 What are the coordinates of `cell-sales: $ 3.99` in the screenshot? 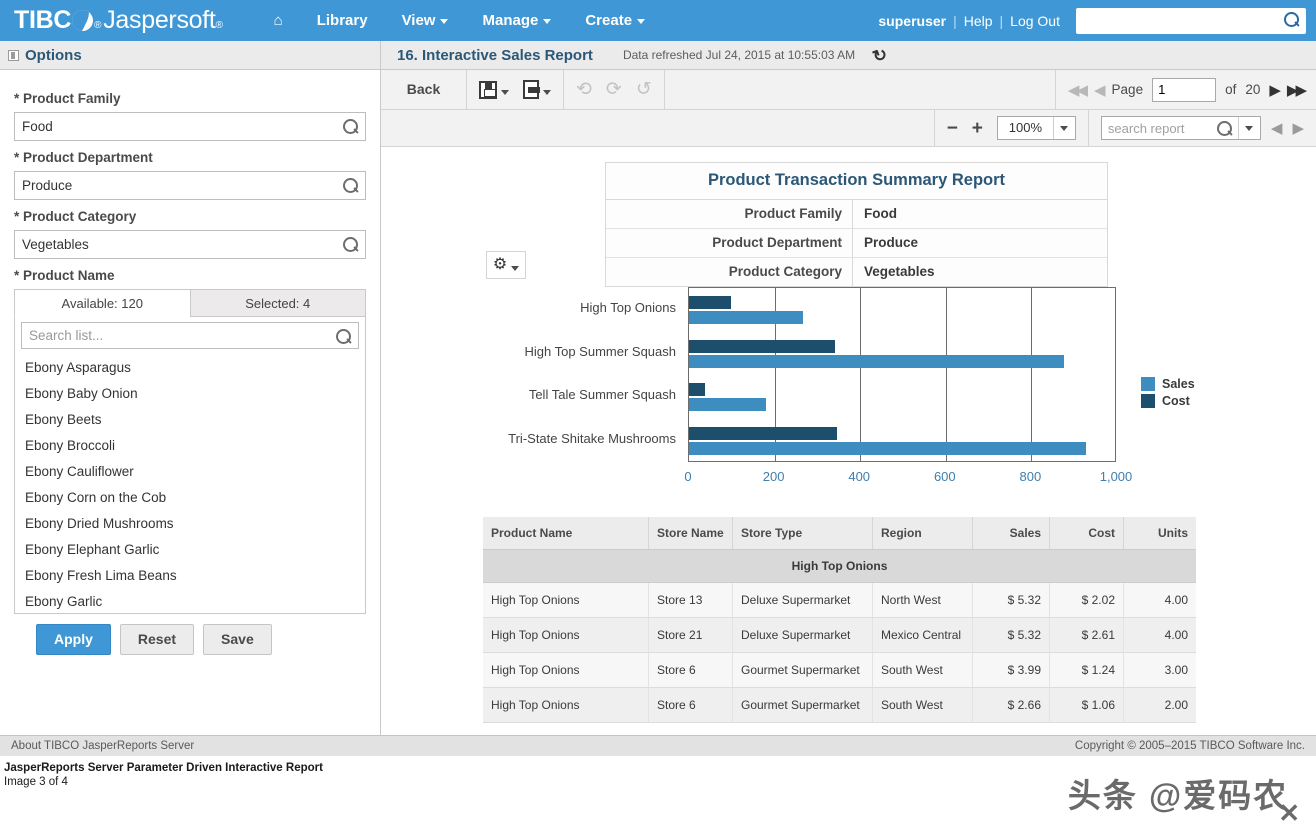 It's located at (1011, 670).